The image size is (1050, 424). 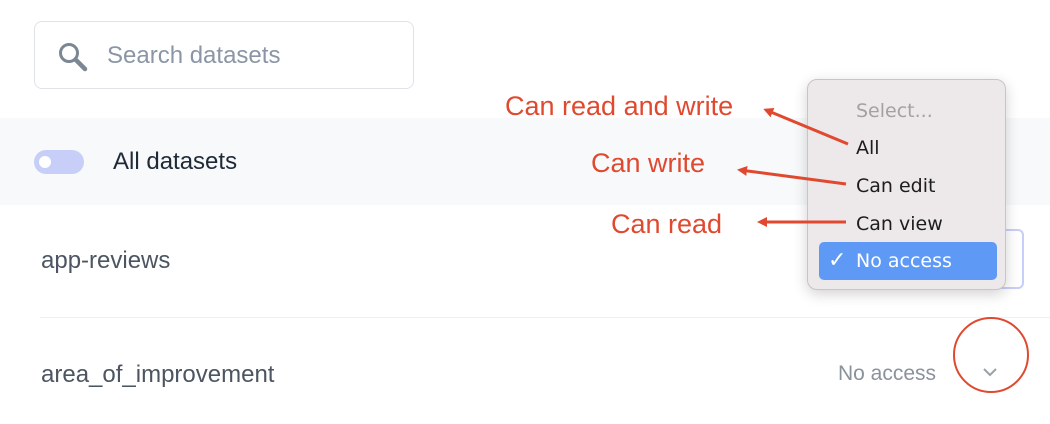 What do you see at coordinates (73, 57) in the screenshot?
I see `search-icon` at bounding box center [73, 57].